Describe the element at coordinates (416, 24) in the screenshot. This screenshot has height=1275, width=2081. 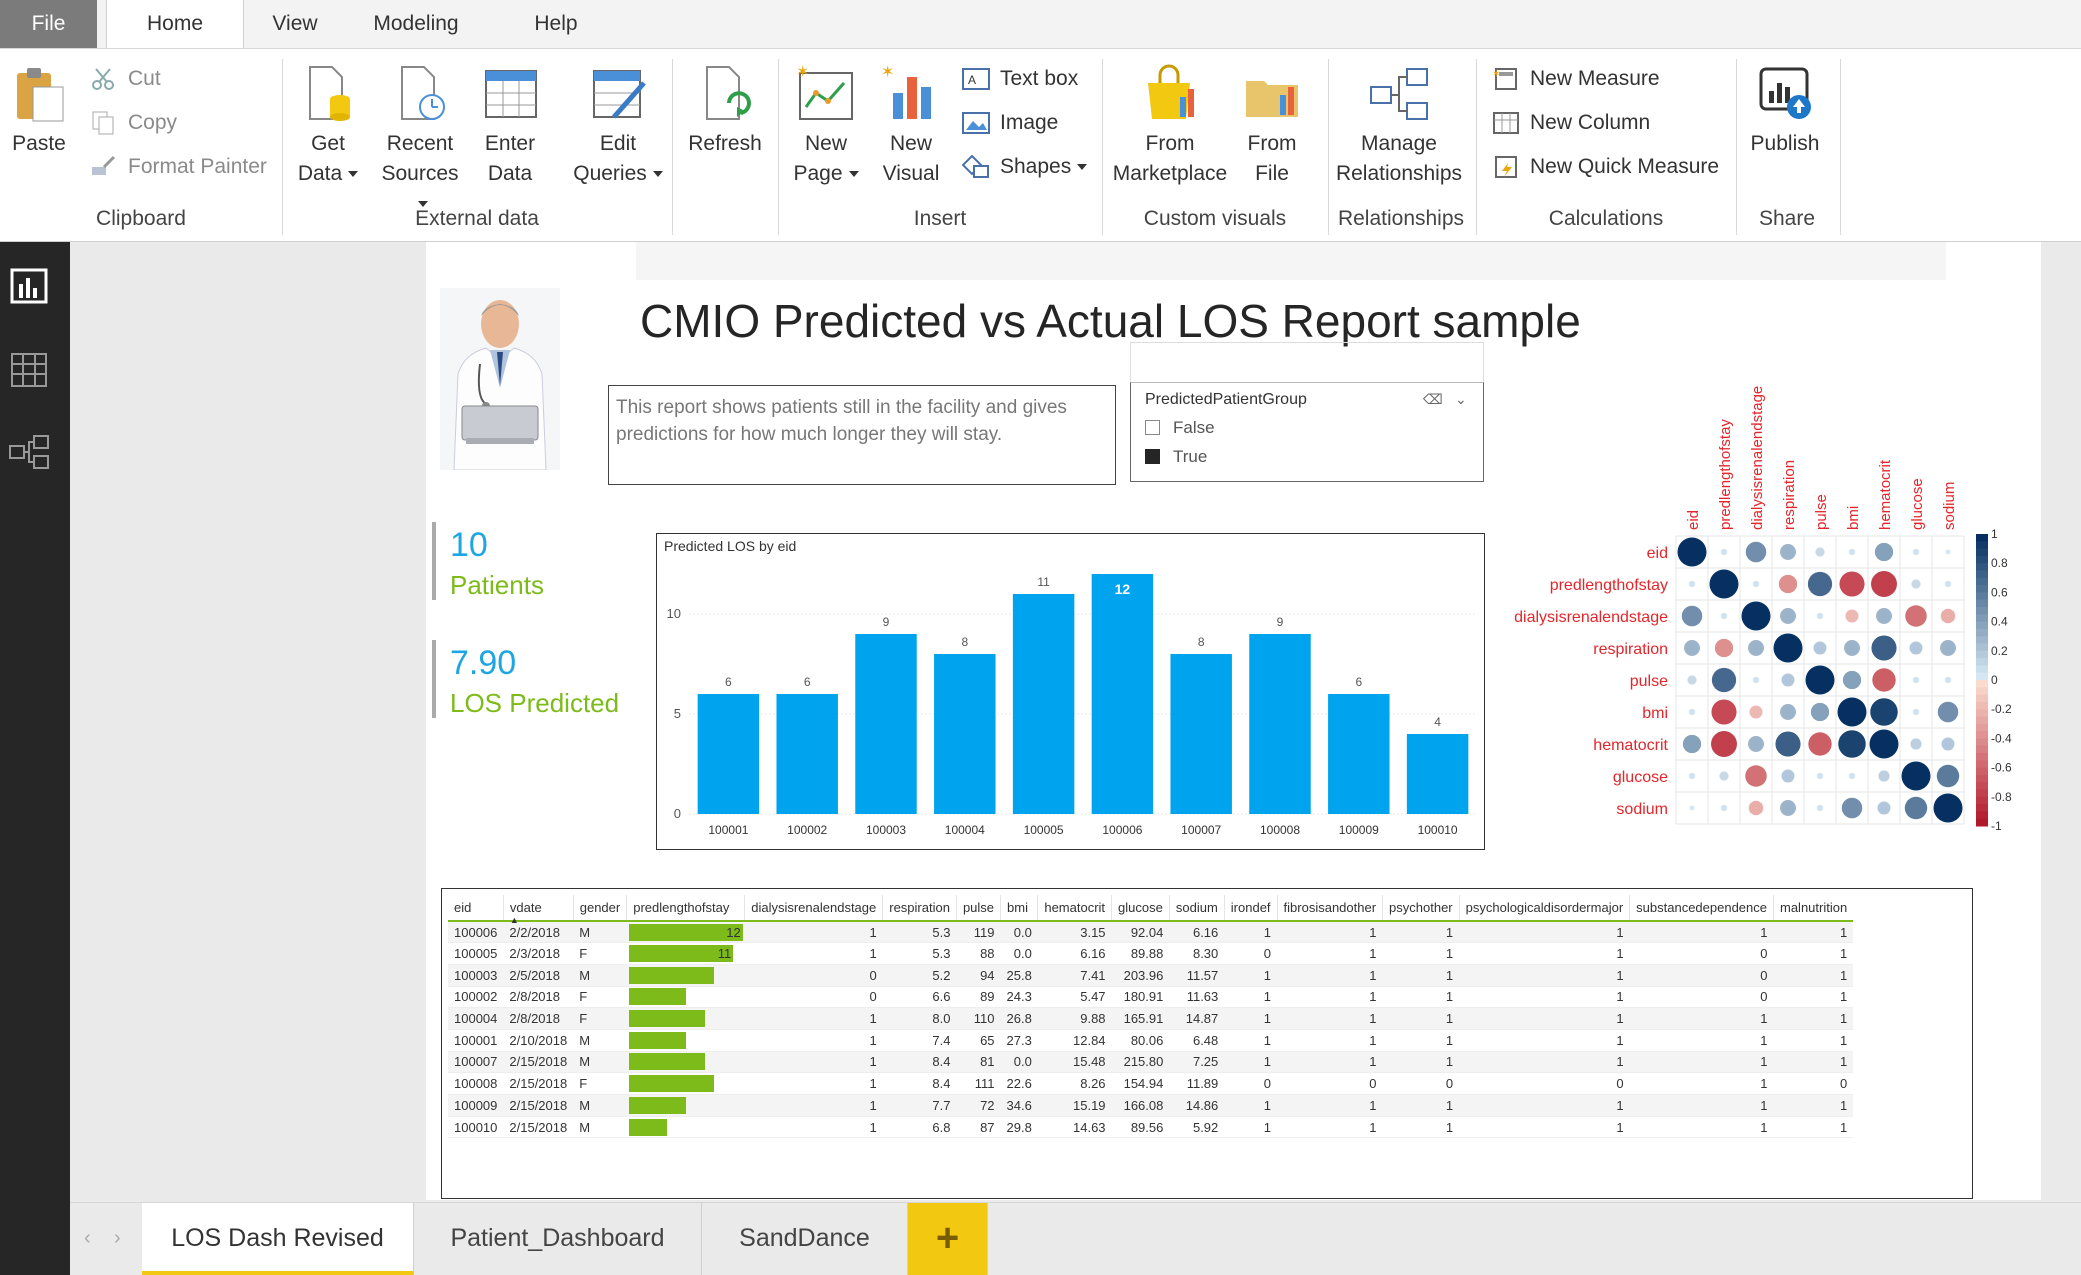
I see `tab-modeling: Modeling` at that location.